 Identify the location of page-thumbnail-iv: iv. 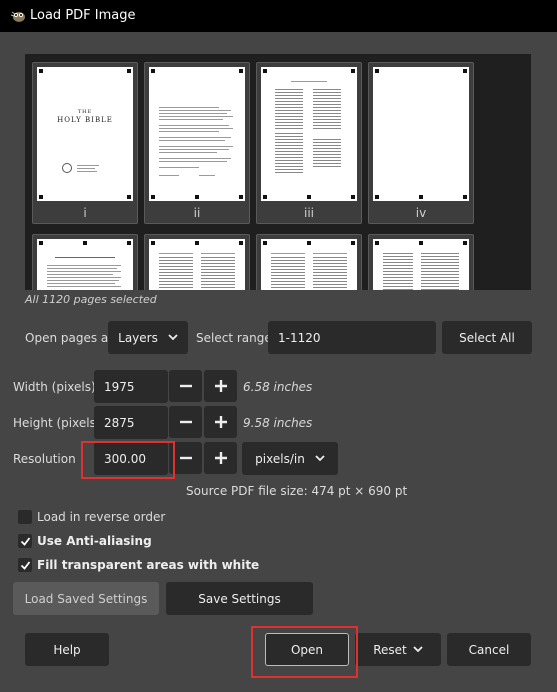
(421, 143).